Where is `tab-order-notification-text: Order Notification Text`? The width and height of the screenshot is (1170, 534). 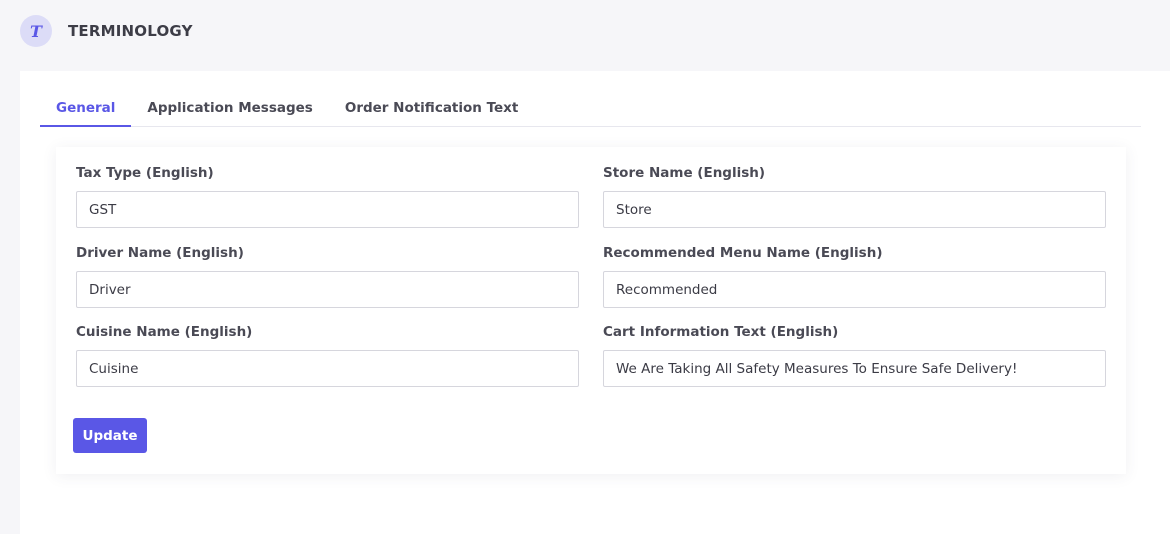 tab-order-notification-text: Order Notification Text is located at coordinates (431, 109).